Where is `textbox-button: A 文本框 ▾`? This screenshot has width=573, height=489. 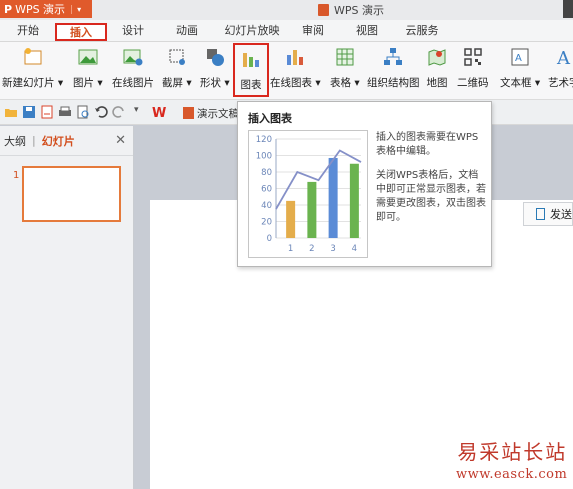 textbox-button: A 文本框 ▾ is located at coordinates (520, 68).